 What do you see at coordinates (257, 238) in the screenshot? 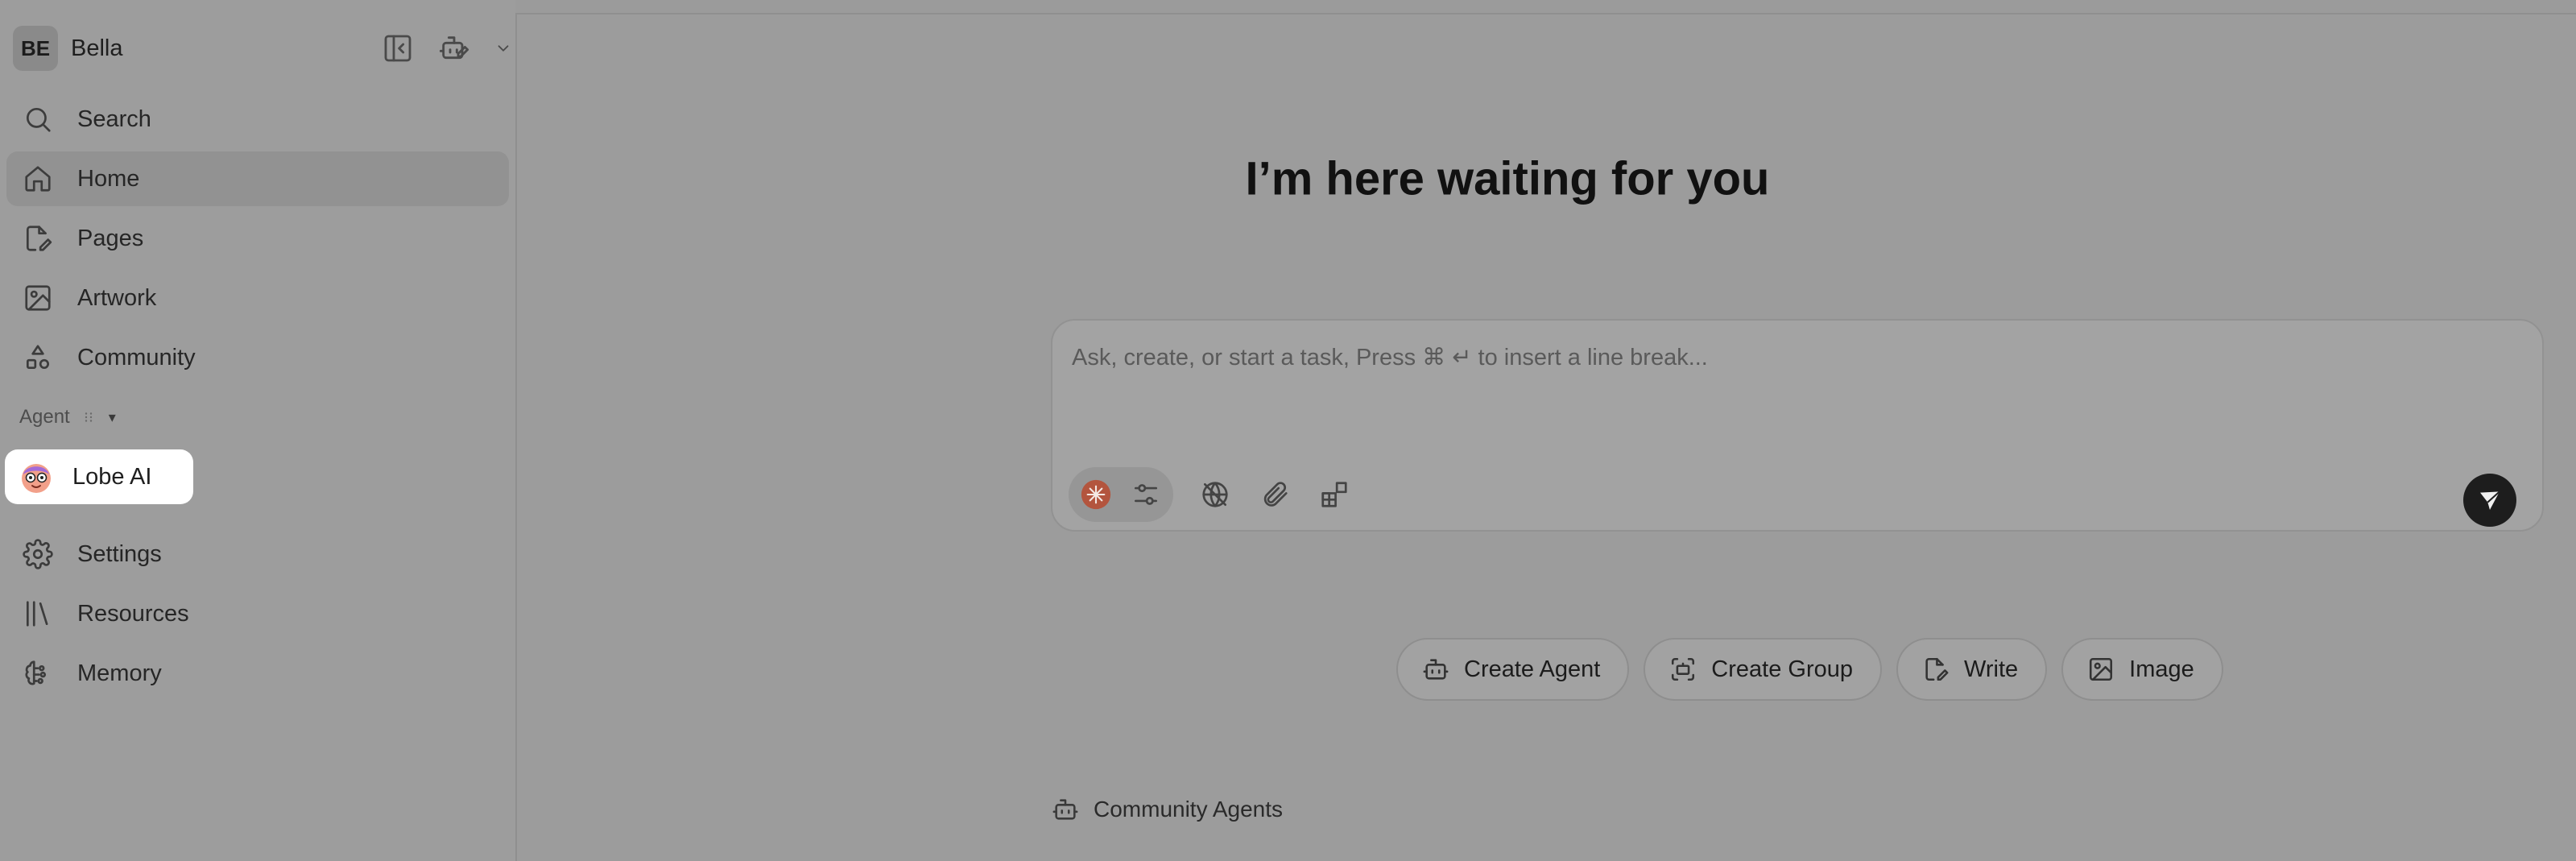
I see `nav-item-pages: Pages` at bounding box center [257, 238].